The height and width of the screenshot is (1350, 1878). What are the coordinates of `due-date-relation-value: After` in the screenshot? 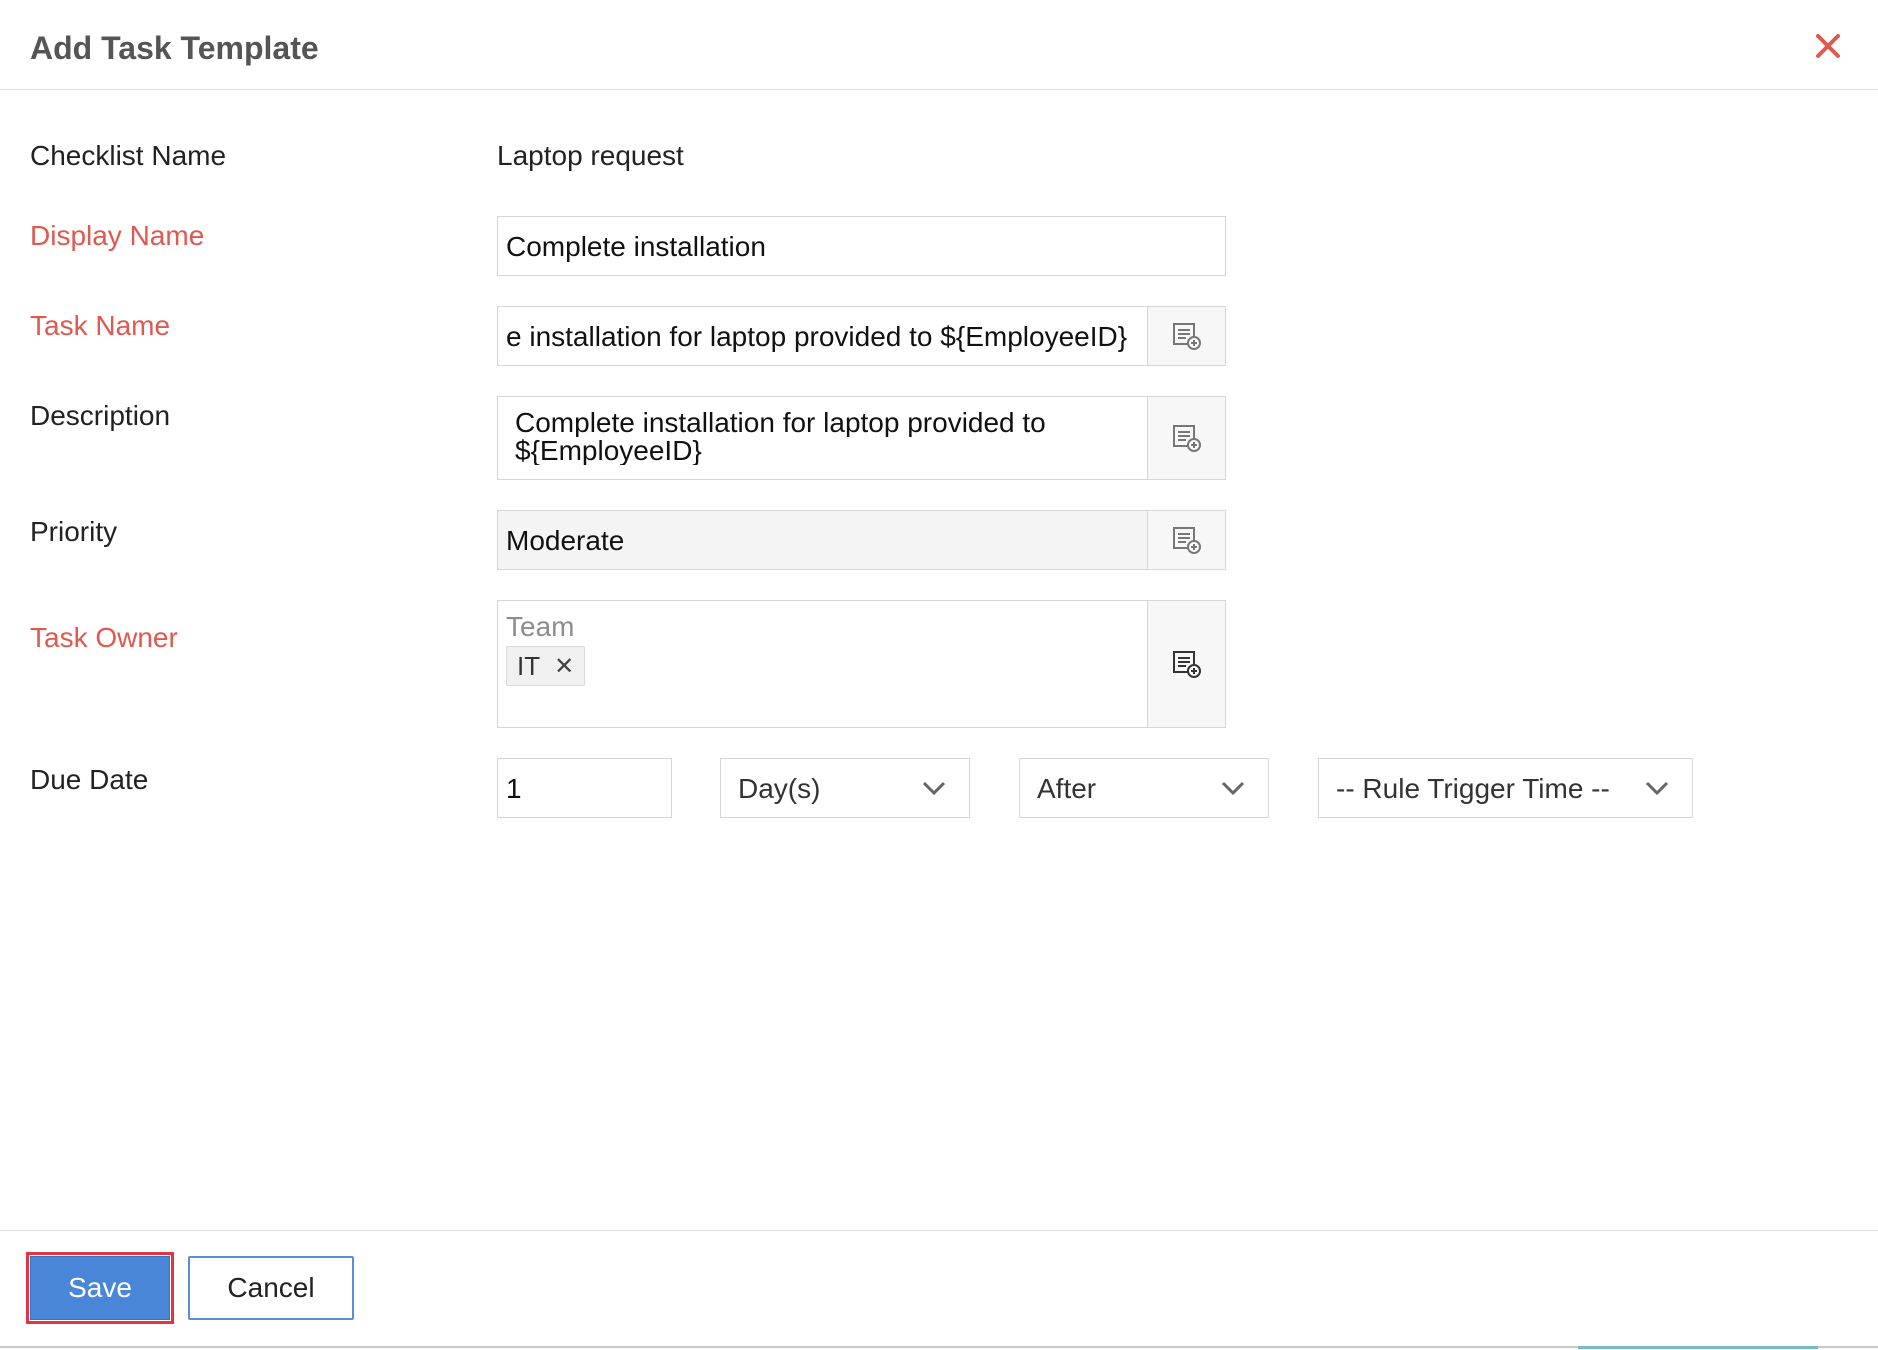 It's located at (1067, 788).